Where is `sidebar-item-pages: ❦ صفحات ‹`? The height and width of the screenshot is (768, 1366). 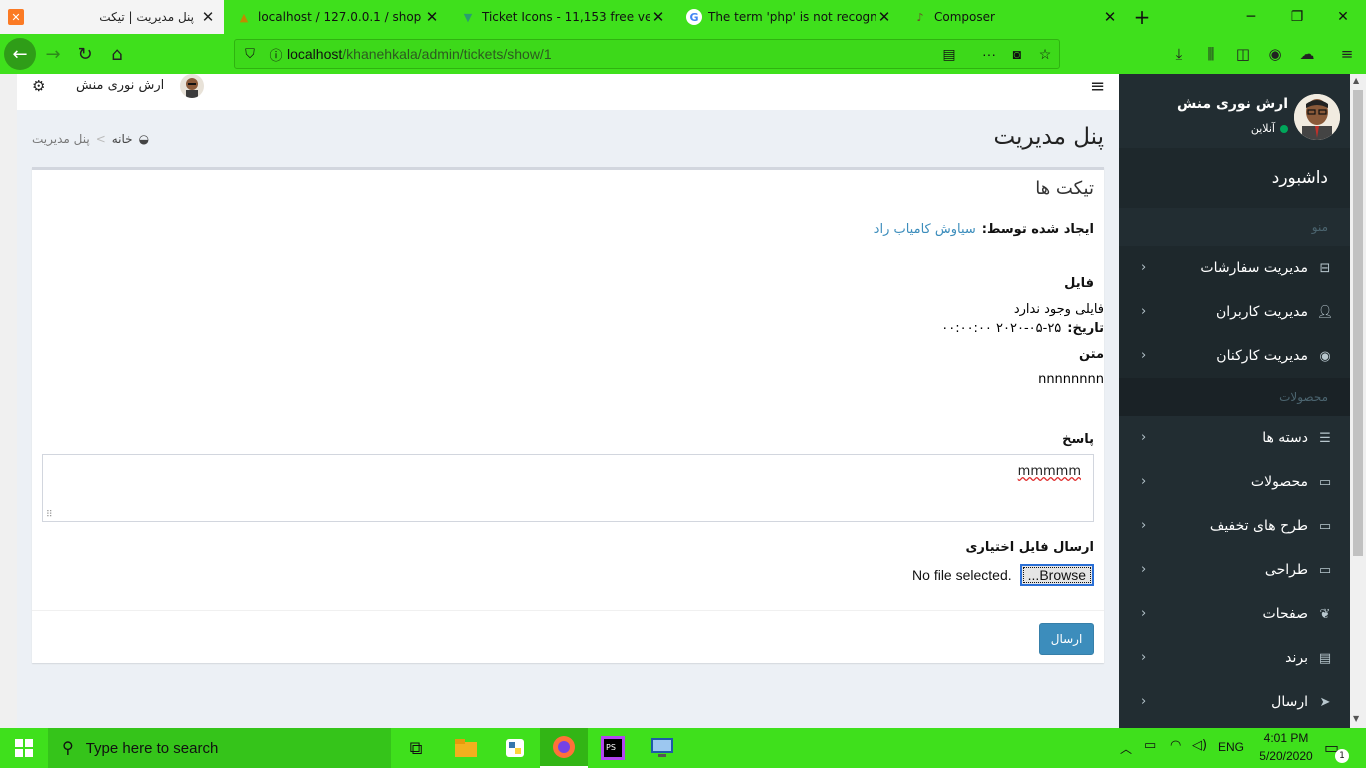
sidebar-item-pages: ❦ صفحات ‹ is located at coordinates (1234, 614).